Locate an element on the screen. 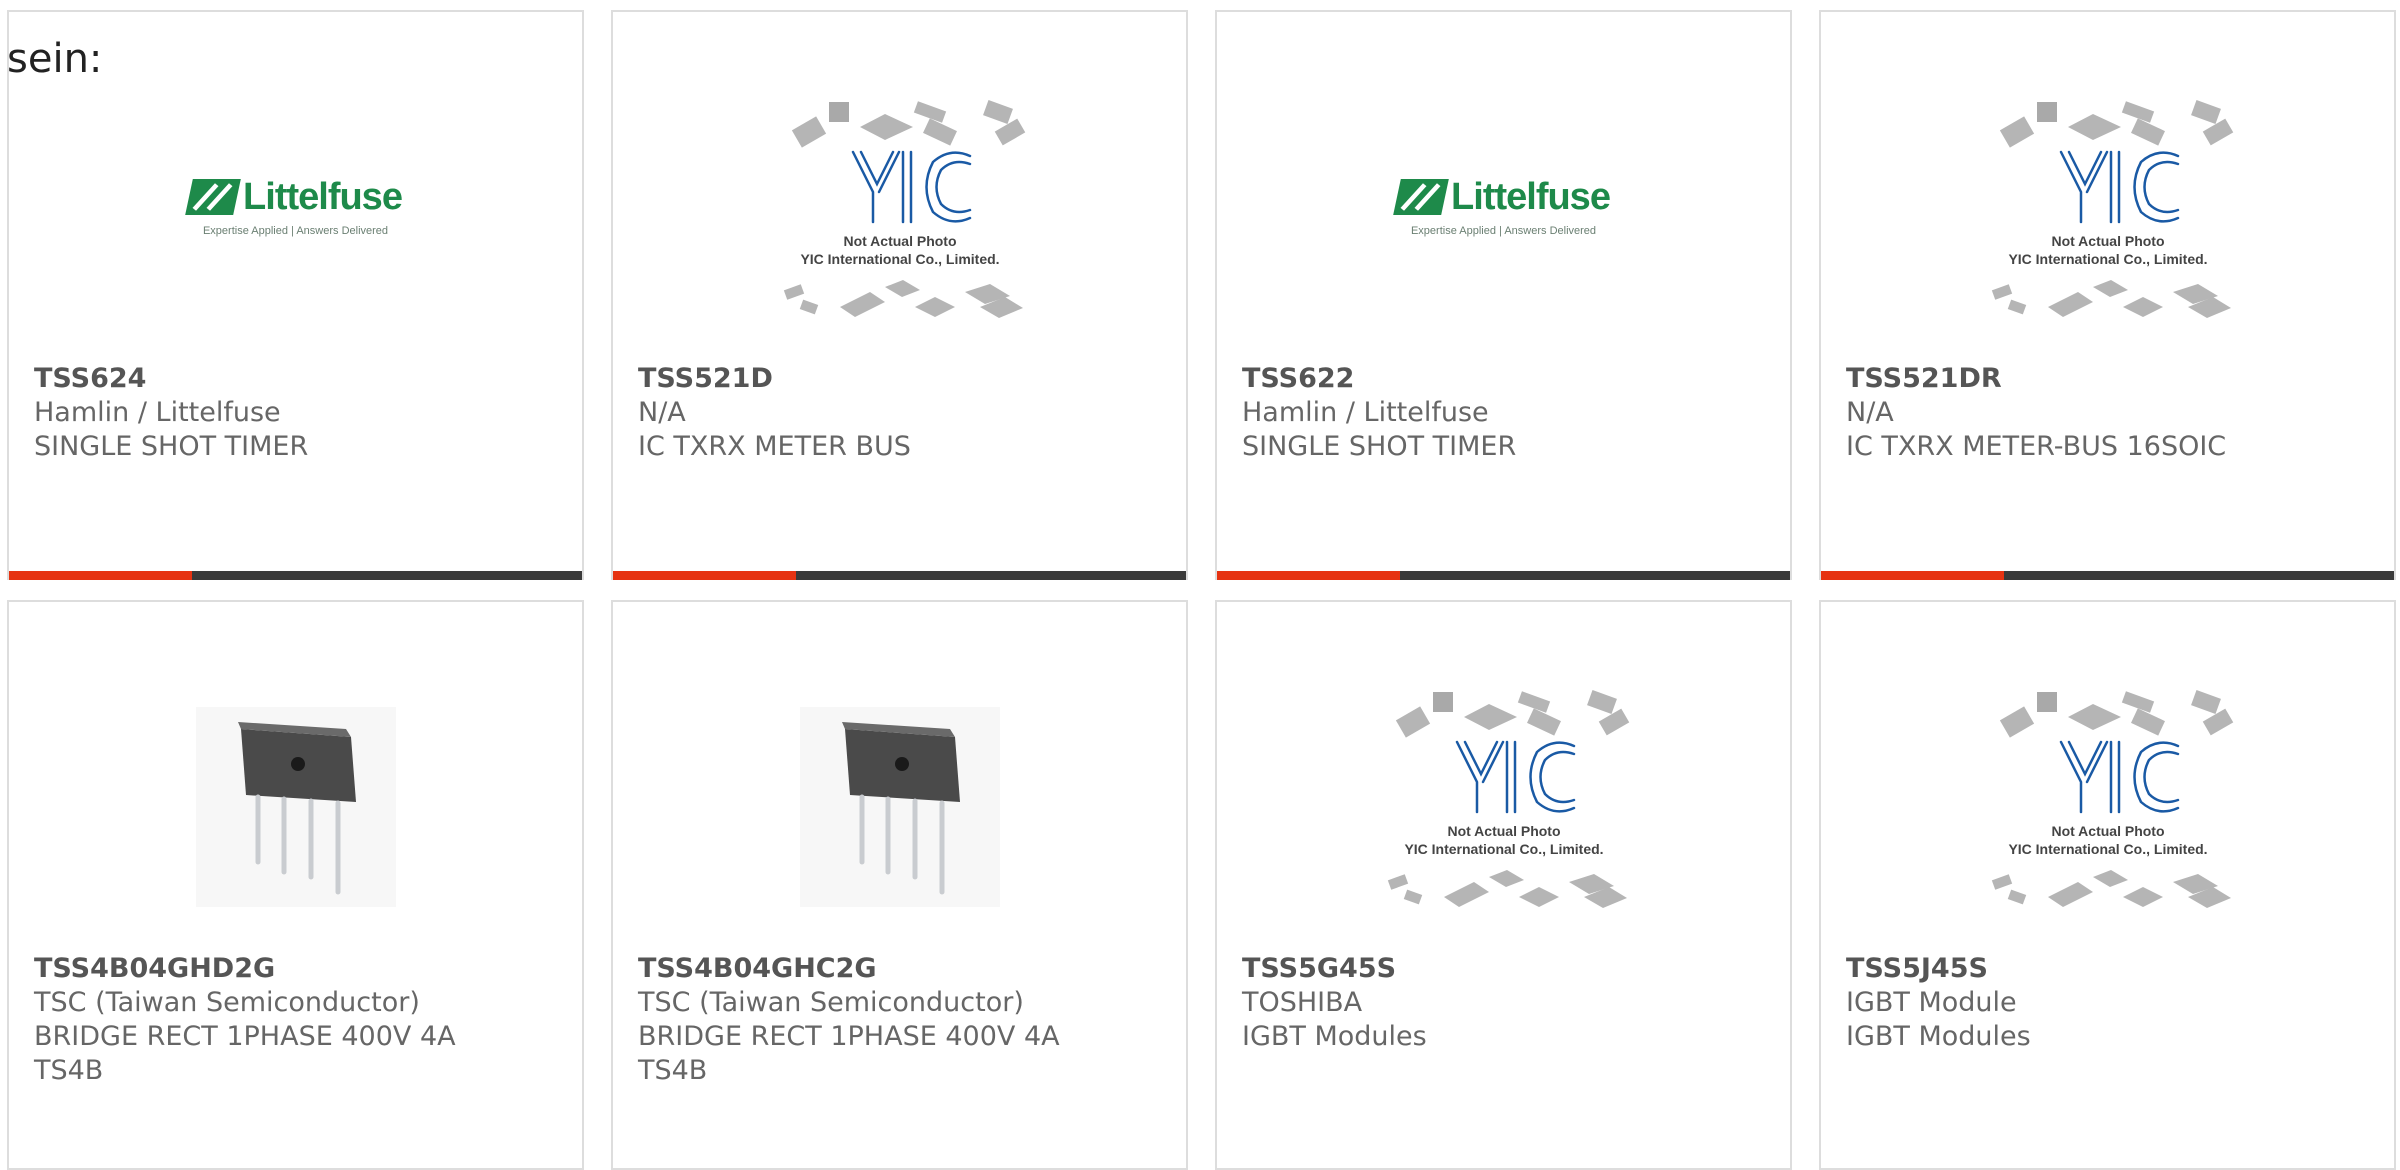 The image size is (2400, 1170). part-number: TSS4B04GHD2G is located at coordinates (298, 969).